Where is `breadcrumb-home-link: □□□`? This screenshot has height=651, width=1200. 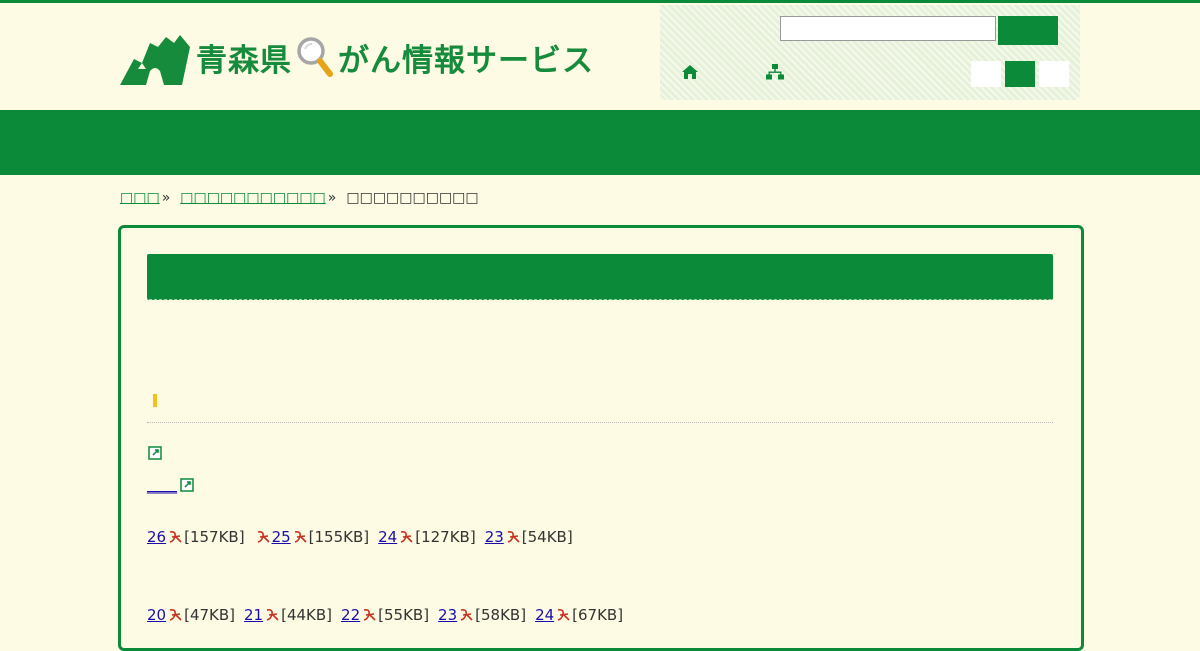 breadcrumb-home-link: □□□ is located at coordinates (140, 198).